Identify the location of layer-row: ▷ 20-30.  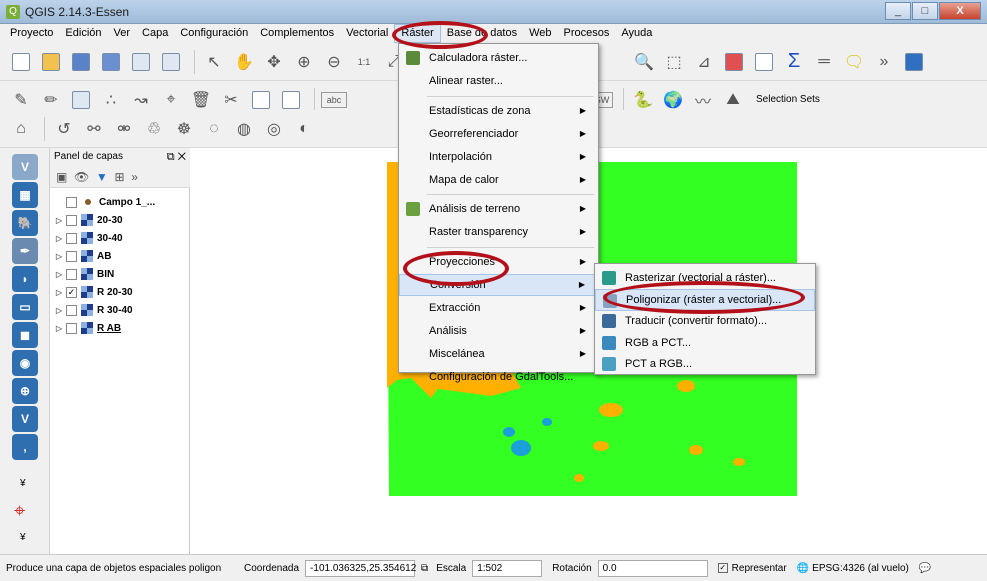
(89, 220).